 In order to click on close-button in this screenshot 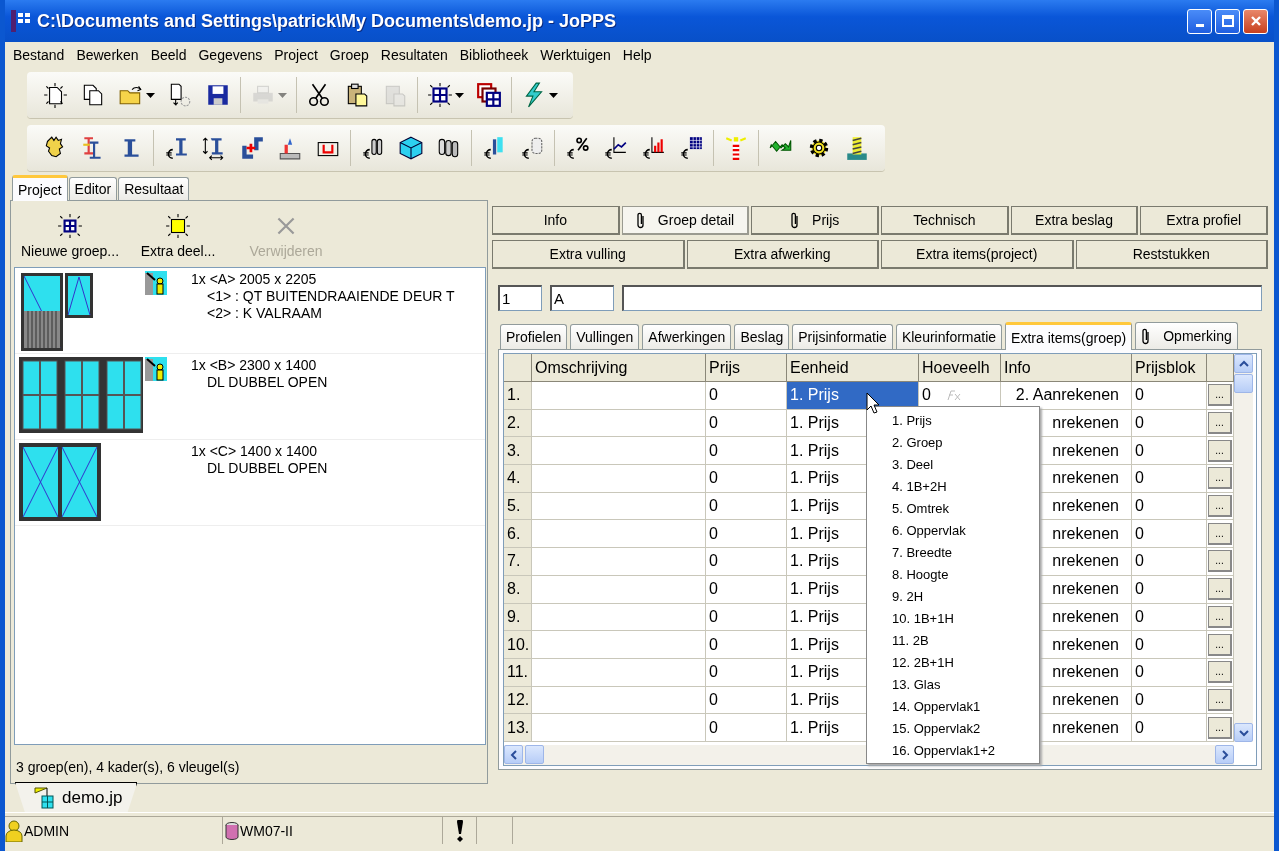, I will do `click(1255, 21)`.